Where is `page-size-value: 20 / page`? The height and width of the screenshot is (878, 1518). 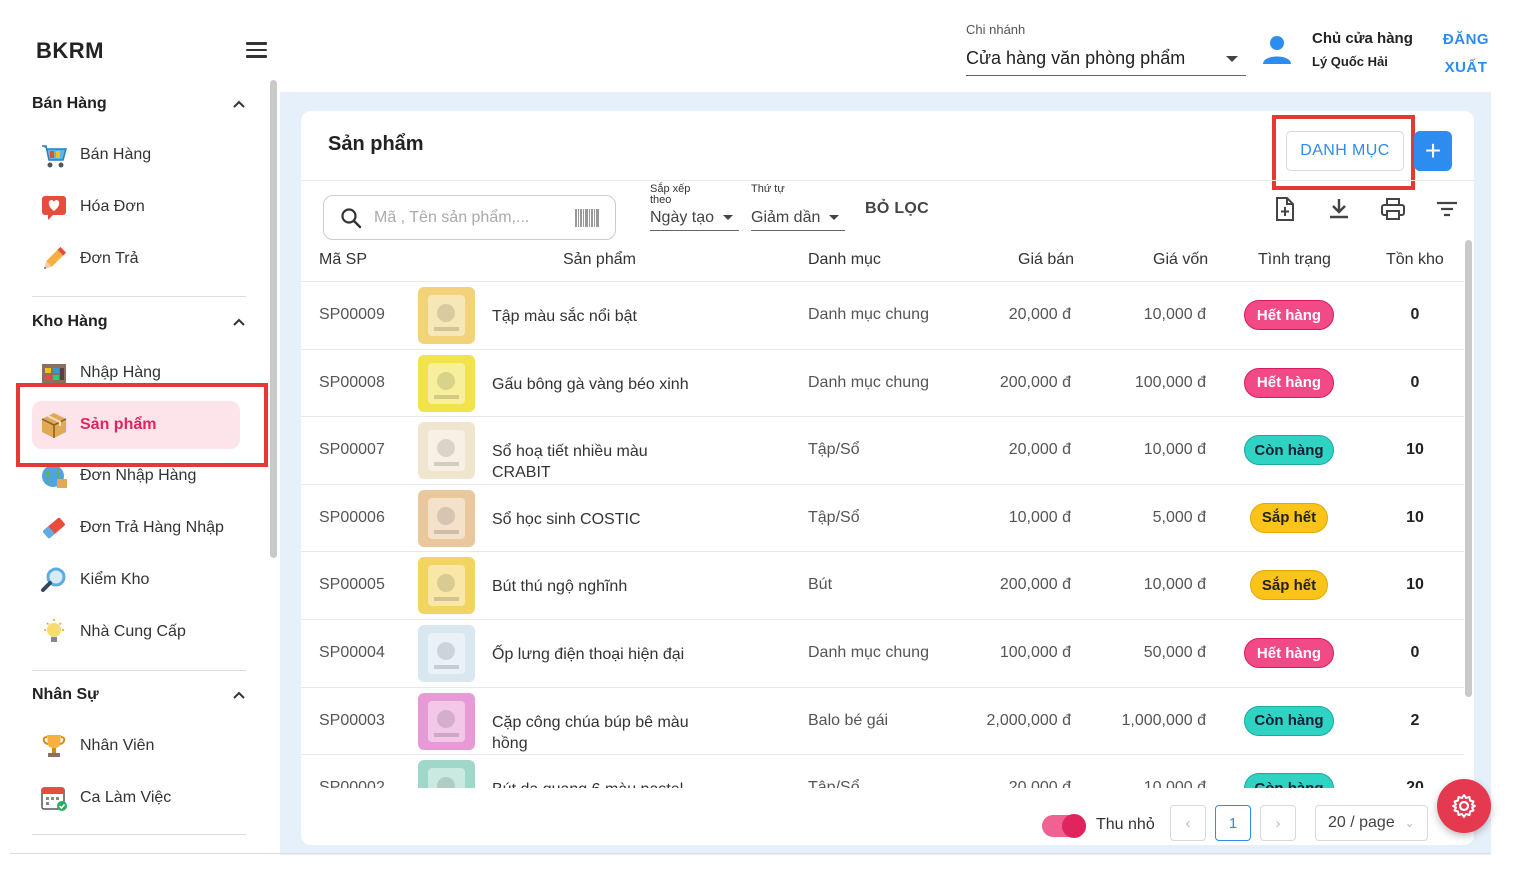 page-size-value: 20 / page is located at coordinates (1361, 822).